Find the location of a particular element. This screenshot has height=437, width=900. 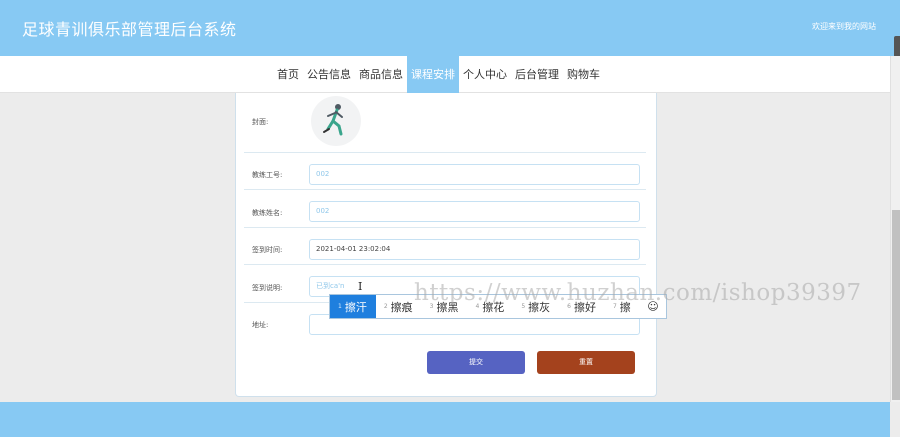

nav-item-admin: 后台管理 is located at coordinates (537, 74).